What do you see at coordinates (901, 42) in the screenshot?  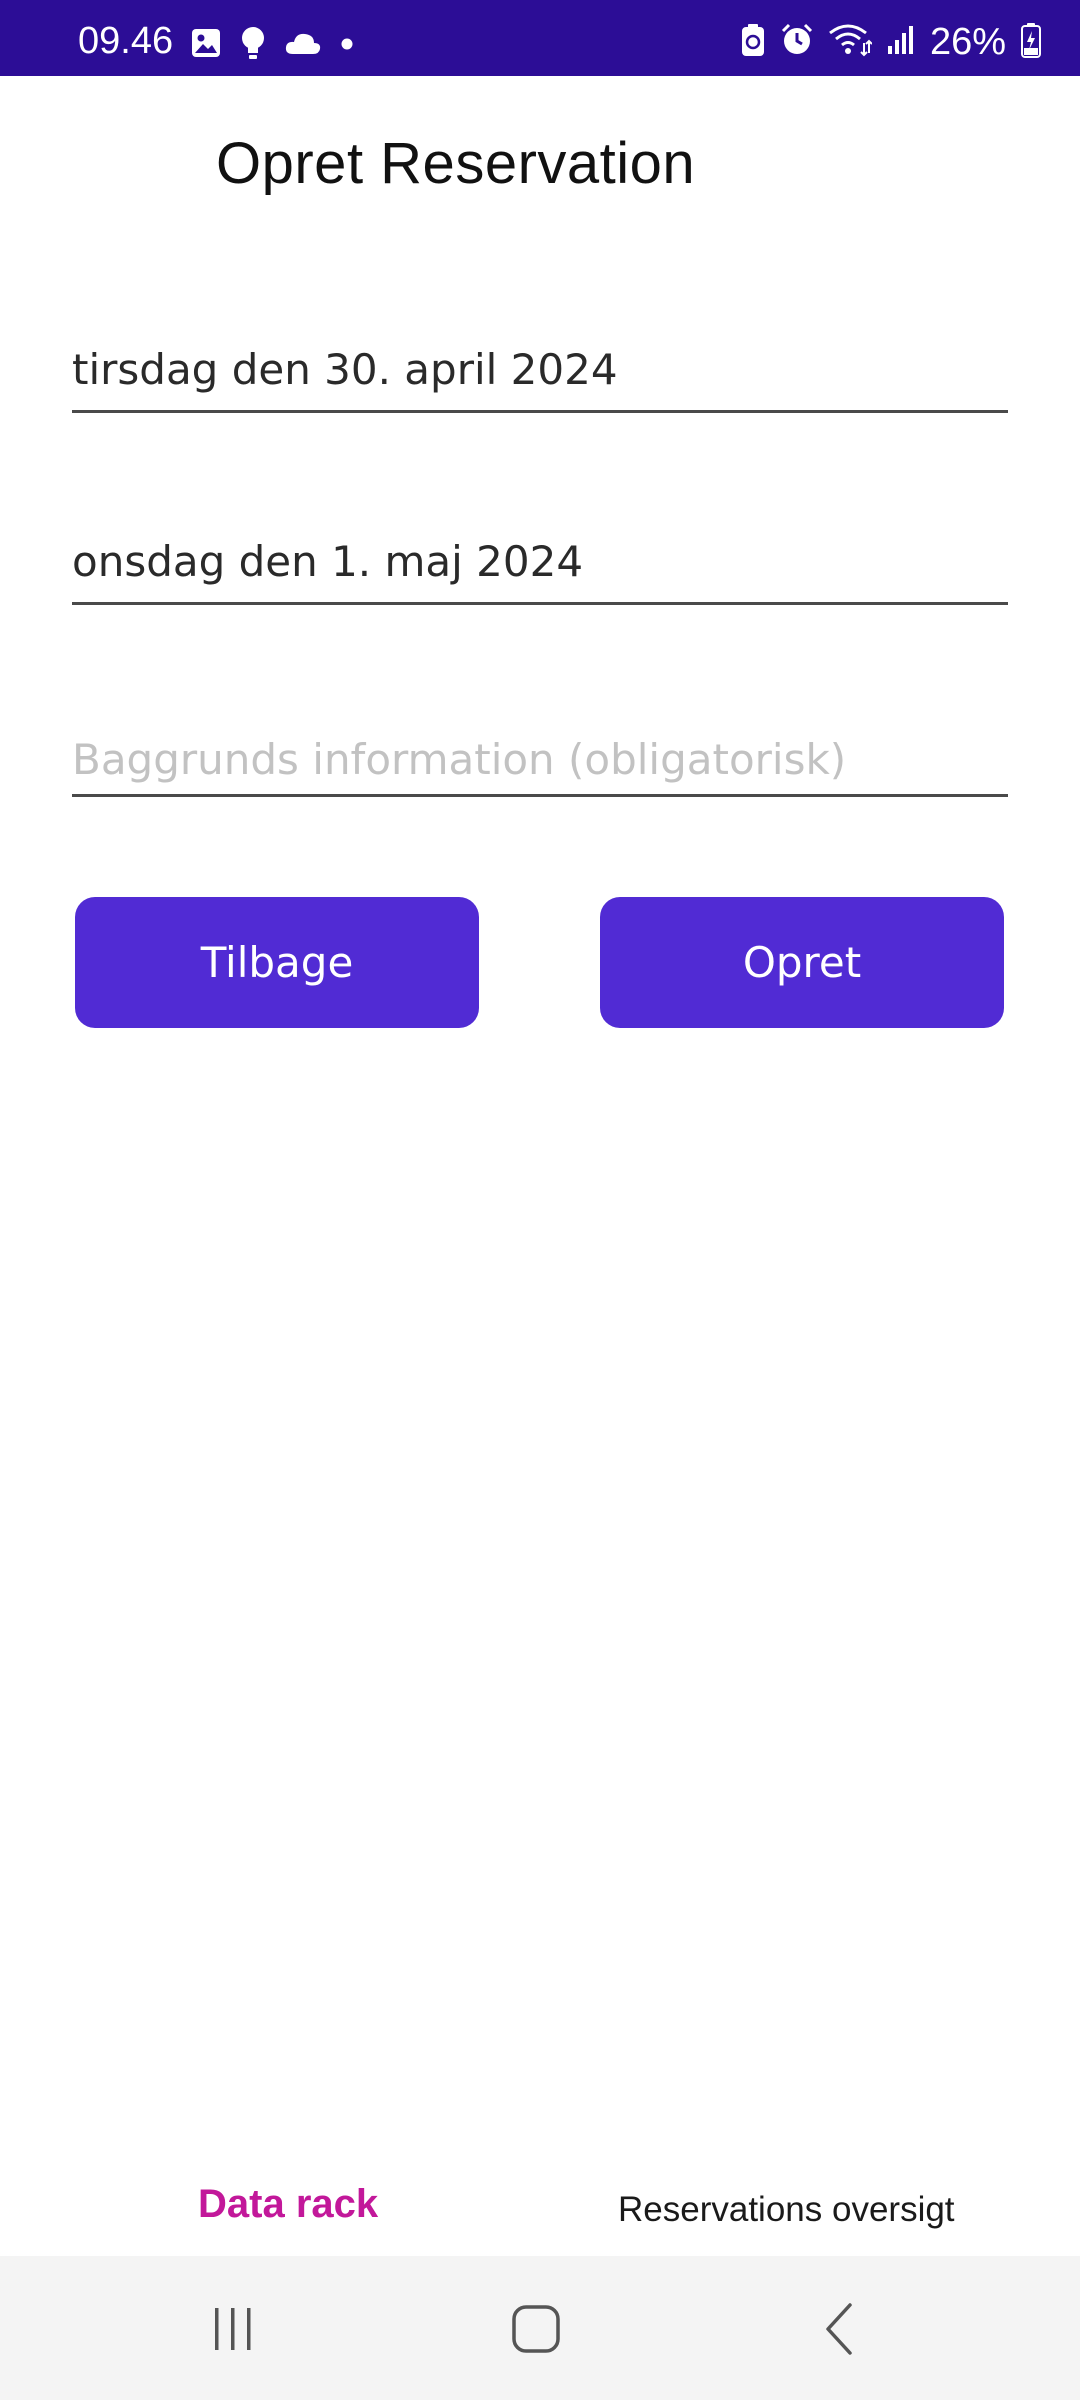 I see `signal-icon` at bounding box center [901, 42].